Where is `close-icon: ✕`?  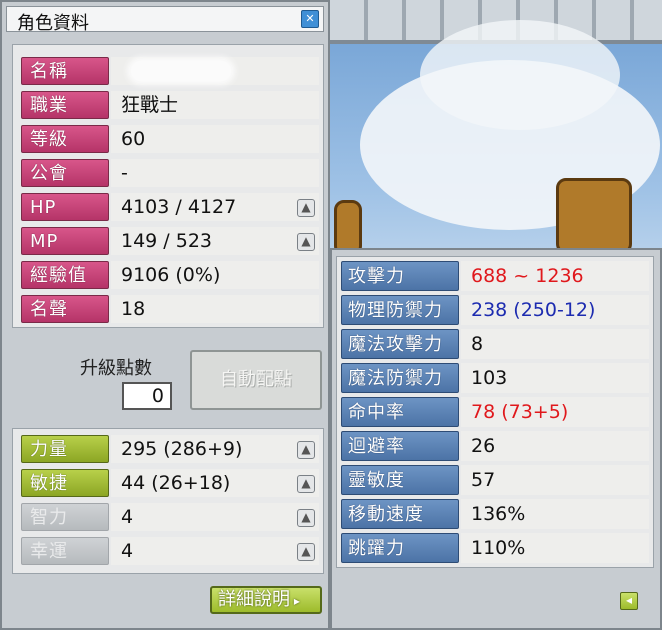 close-icon: ✕ is located at coordinates (310, 19).